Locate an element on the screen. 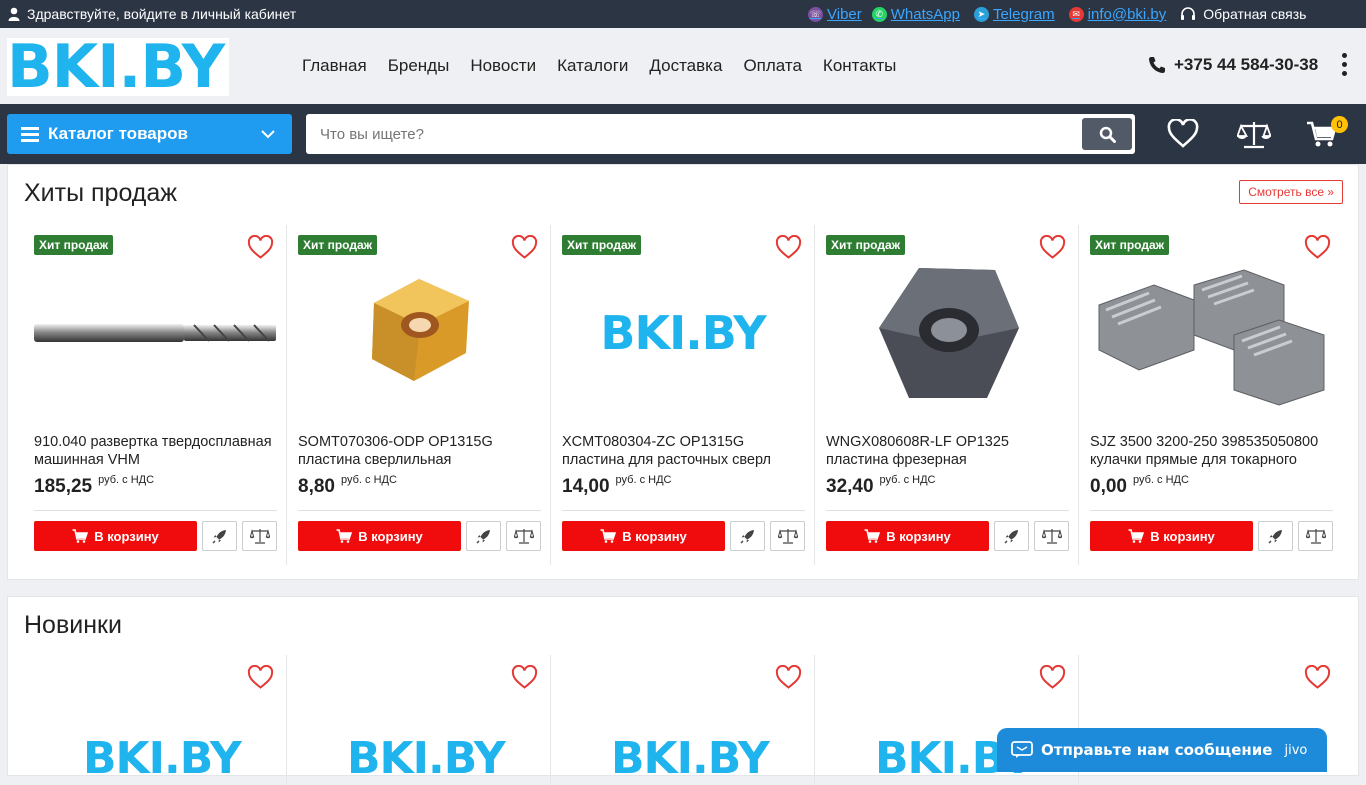 The width and height of the screenshot is (1366, 785). price-value: 8,80 is located at coordinates (316, 486).